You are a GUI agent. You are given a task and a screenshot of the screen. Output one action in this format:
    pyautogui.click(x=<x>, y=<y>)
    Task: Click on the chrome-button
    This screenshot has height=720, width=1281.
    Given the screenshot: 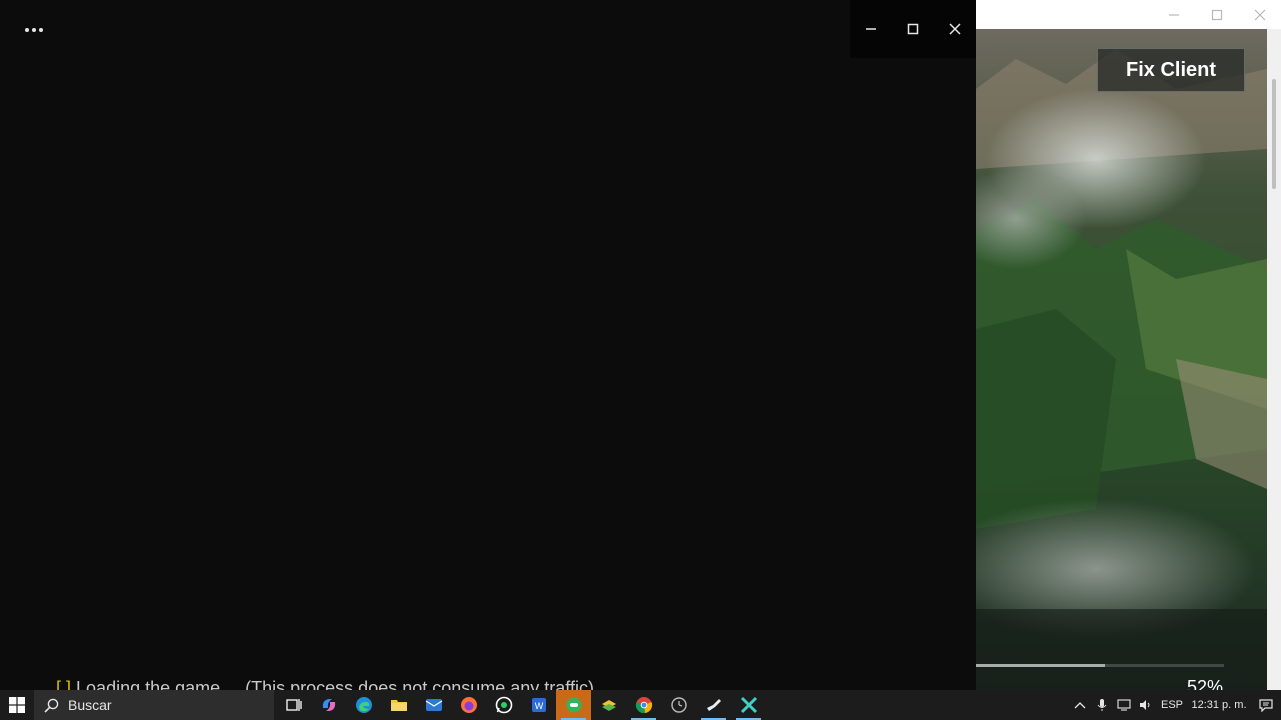 What is the action you would take?
    pyautogui.click(x=643, y=705)
    